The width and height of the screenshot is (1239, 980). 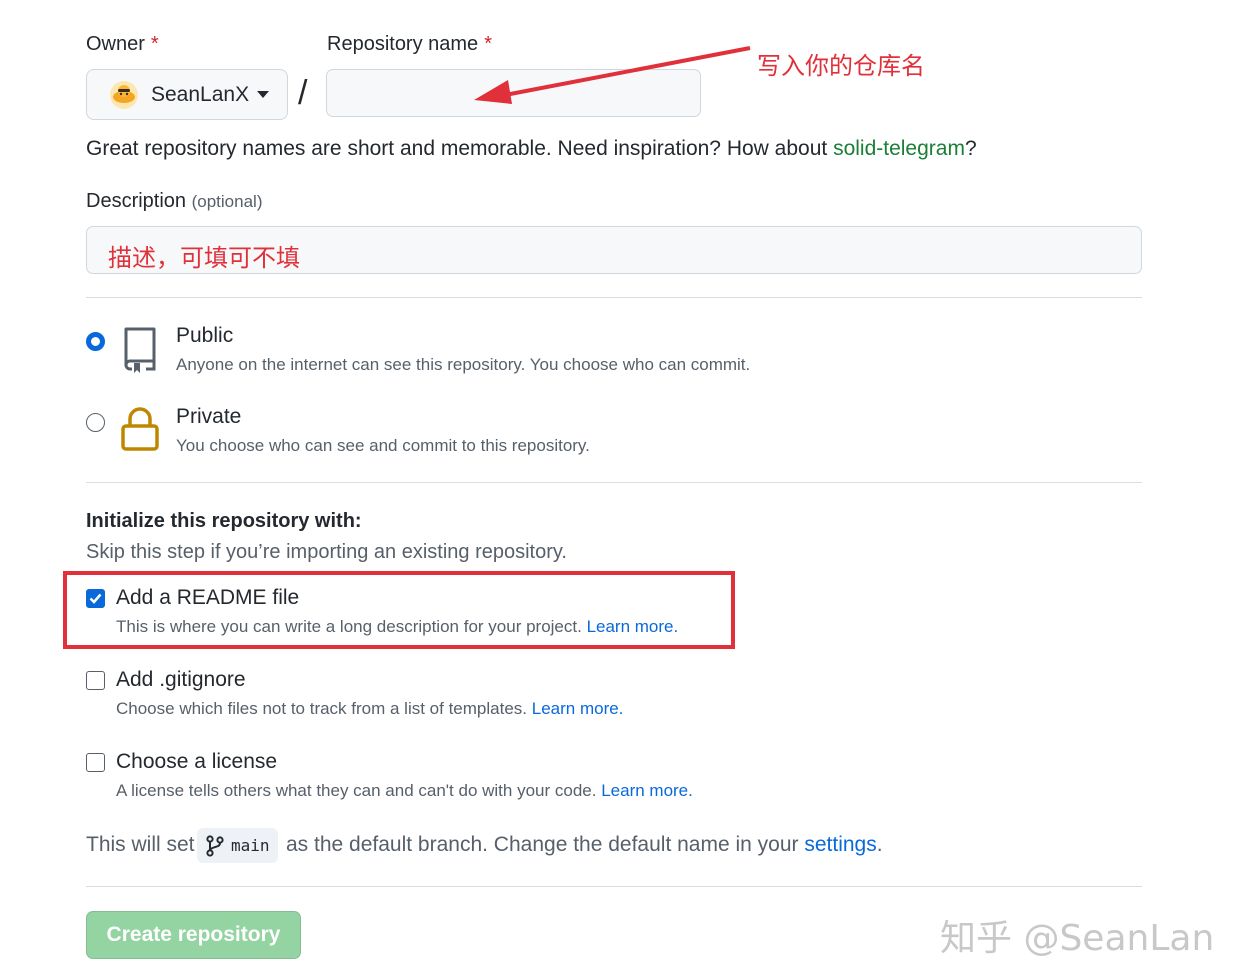 I want to click on gitignore-title: Add .gitignore, so click(x=181, y=679).